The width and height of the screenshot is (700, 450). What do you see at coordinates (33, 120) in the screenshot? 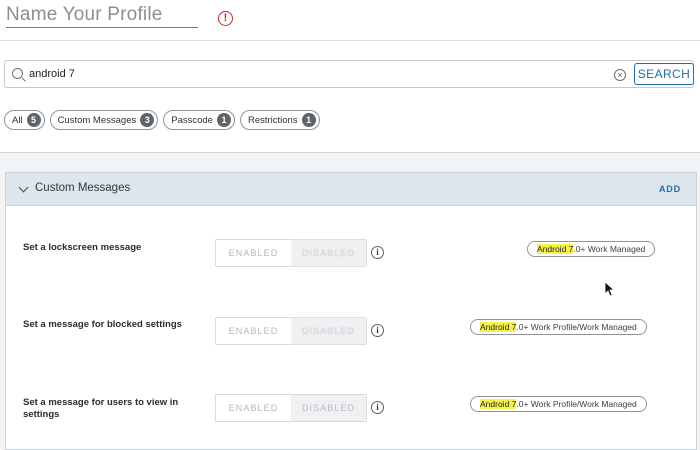
I see `filter-chip-count: 5` at bounding box center [33, 120].